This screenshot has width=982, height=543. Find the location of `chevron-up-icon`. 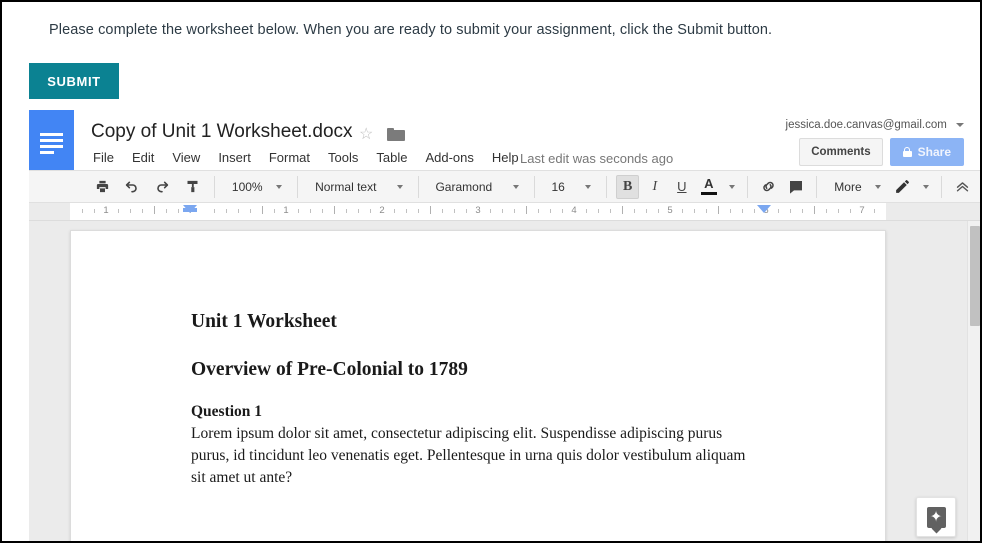

chevron-up-icon is located at coordinates (962, 187).